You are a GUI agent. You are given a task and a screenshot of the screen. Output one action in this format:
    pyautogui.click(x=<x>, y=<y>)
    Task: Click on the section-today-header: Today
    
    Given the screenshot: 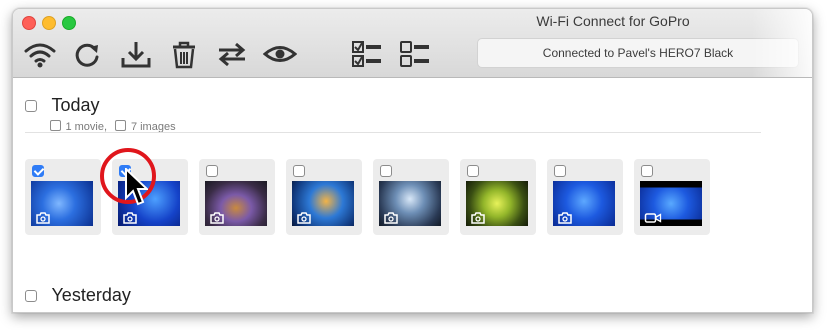 What is the action you would take?
    pyautogui.click(x=62, y=105)
    